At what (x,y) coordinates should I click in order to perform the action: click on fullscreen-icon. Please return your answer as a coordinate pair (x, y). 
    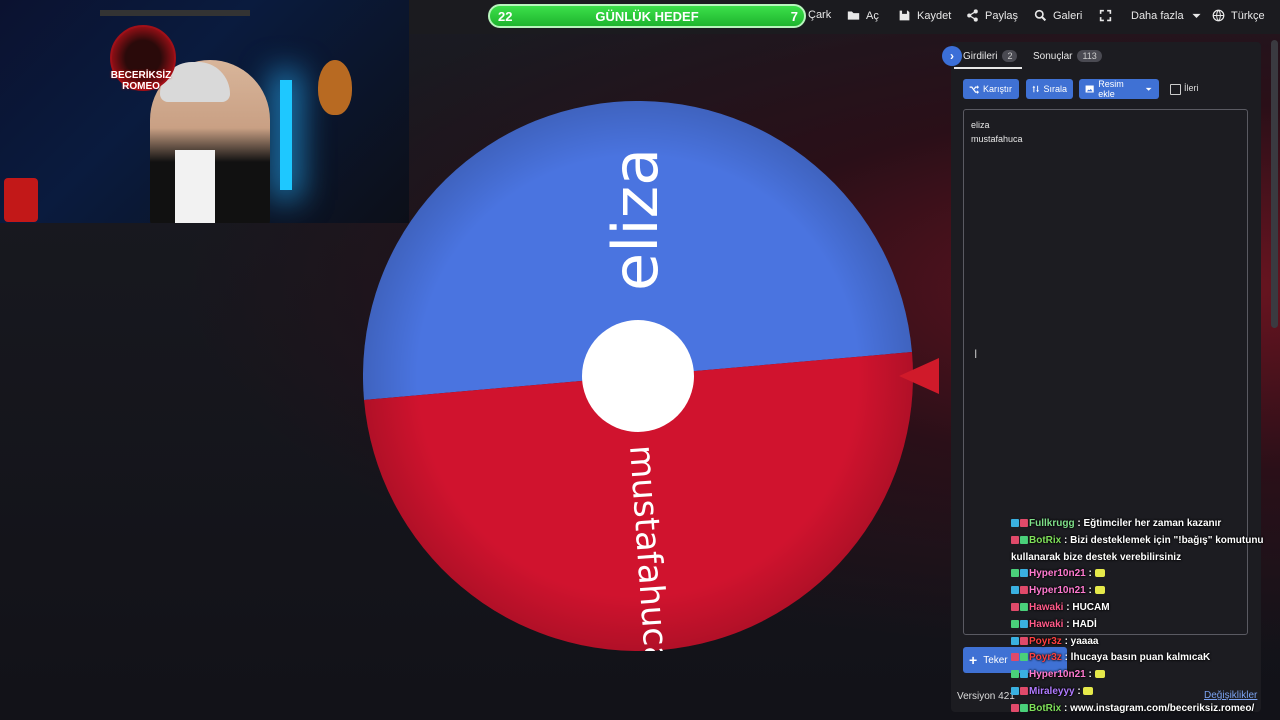
    Looking at the image, I should click on (1105, 15).